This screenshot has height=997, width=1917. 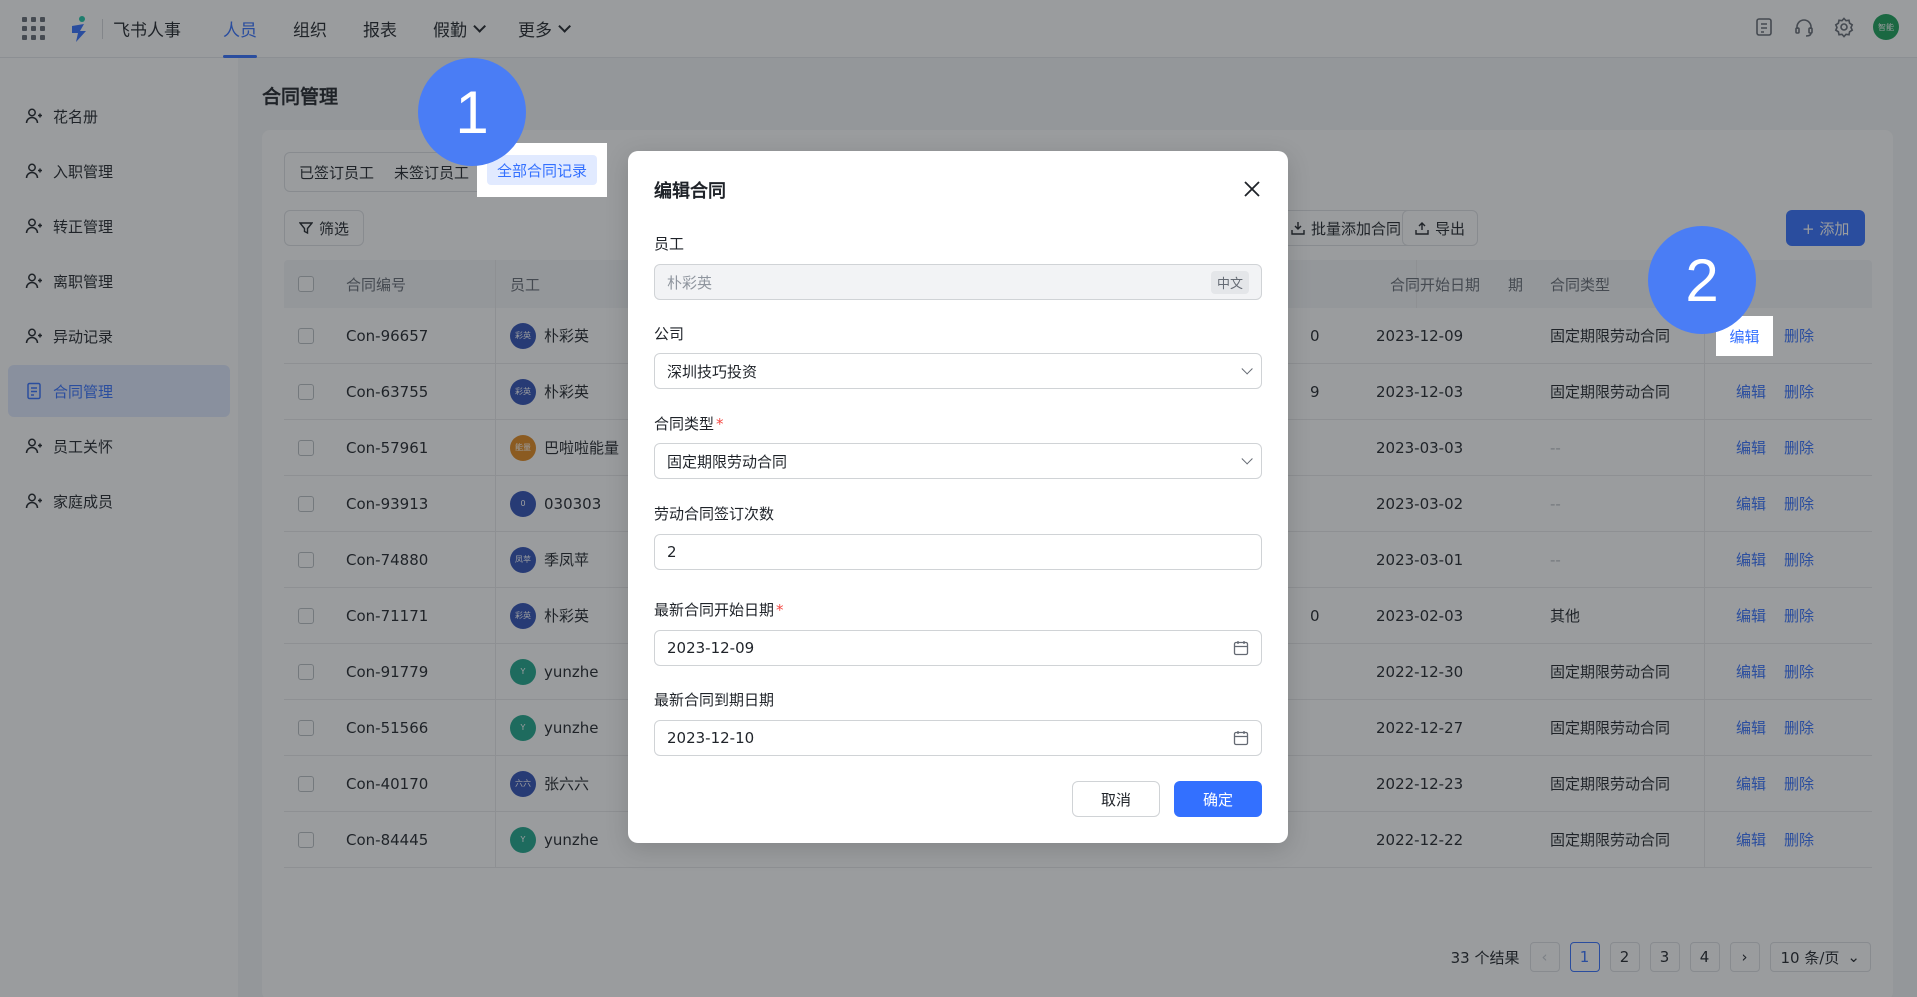 What do you see at coordinates (711, 738) in the screenshot?
I see `end-date-value: 2023-12-10` at bounding box center [711, 738].